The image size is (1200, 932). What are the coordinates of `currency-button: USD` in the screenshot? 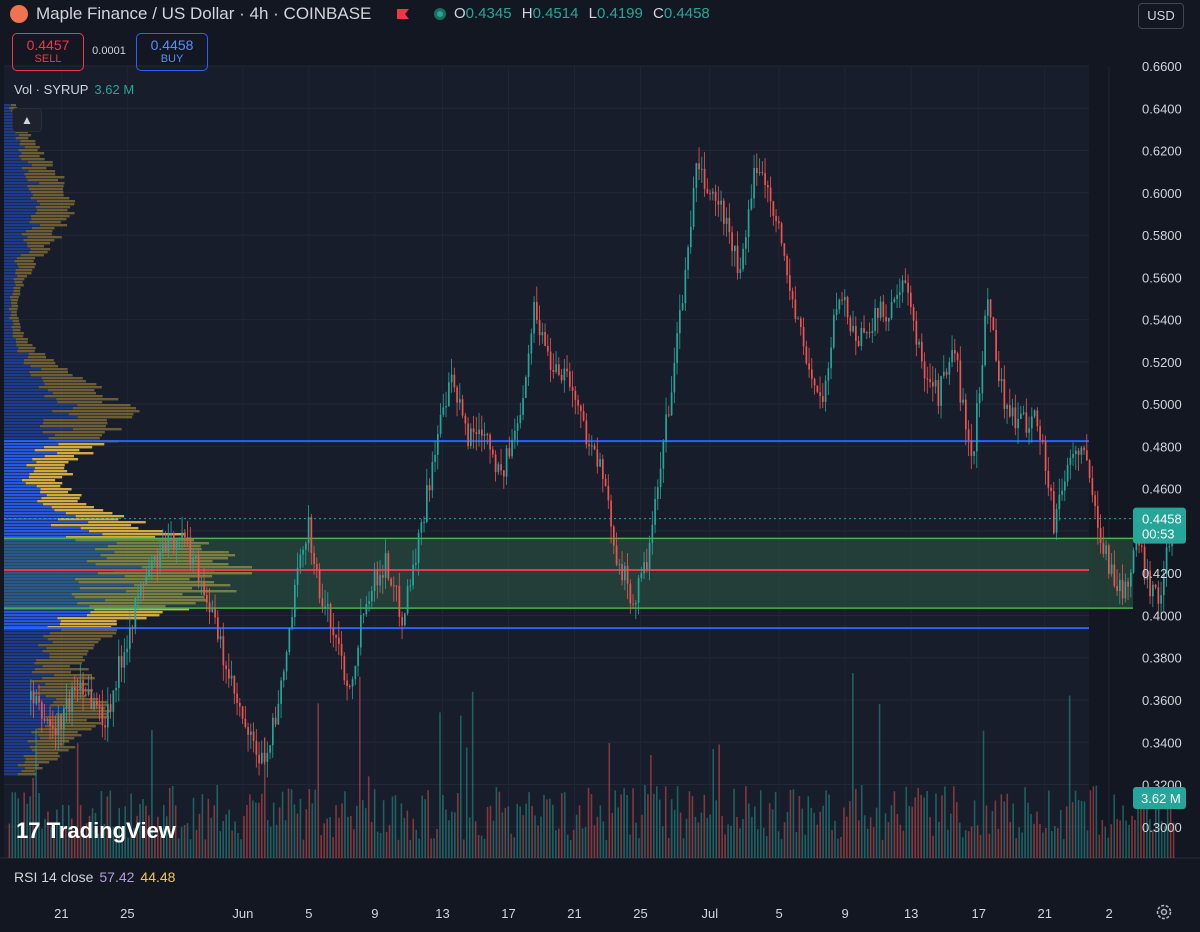 It's located at (1161, 16).